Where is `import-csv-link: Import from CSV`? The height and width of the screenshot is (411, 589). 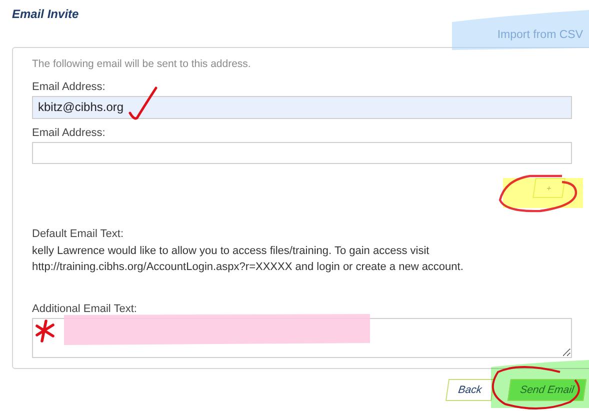 import-csv-link: Import from CSV is located at coordinates (540, 38).